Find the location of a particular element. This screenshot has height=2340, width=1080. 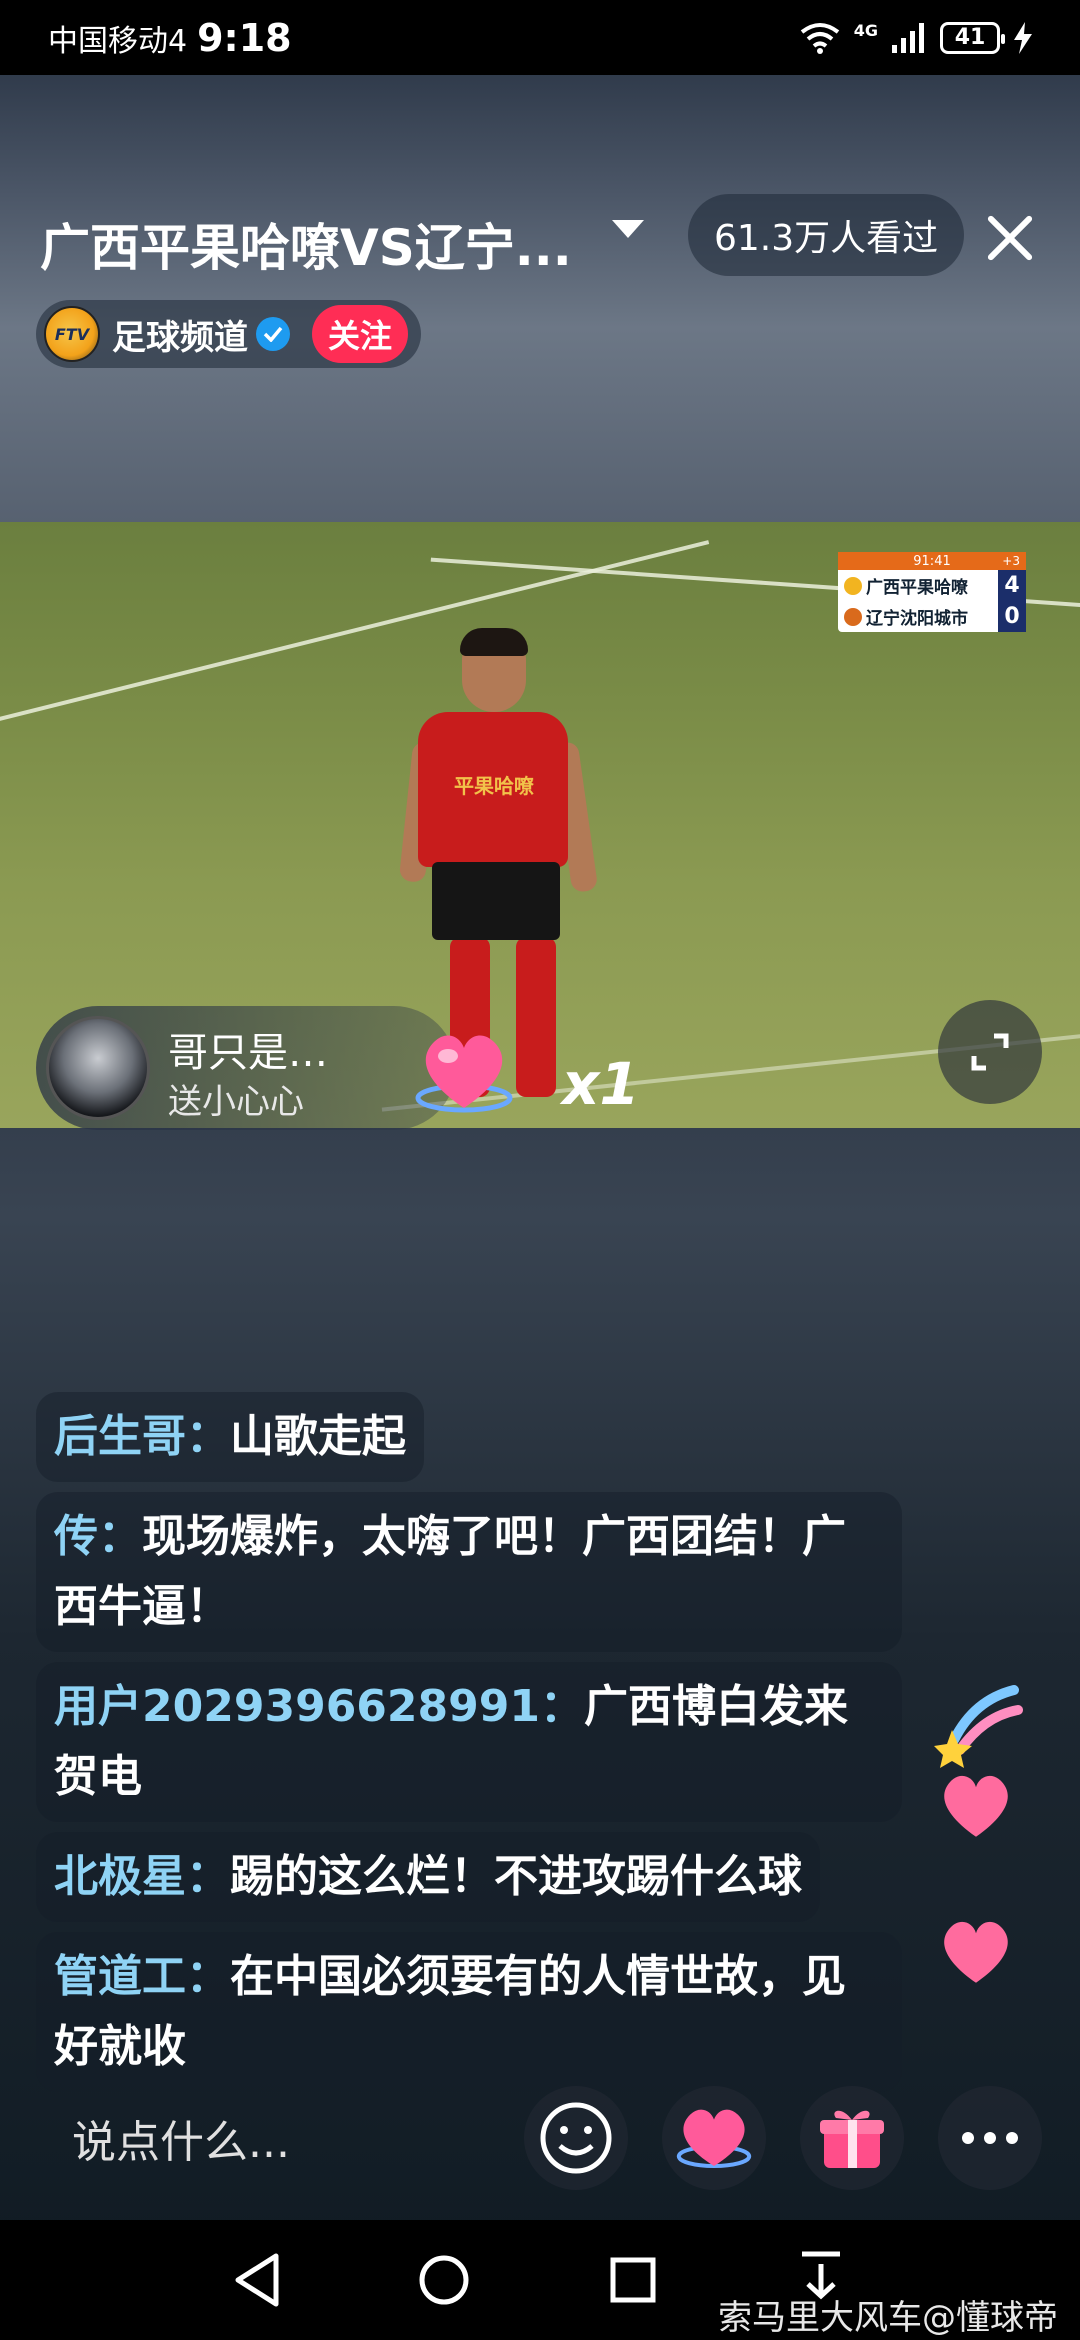

charging-icon is located at coordinates (1023, 37).